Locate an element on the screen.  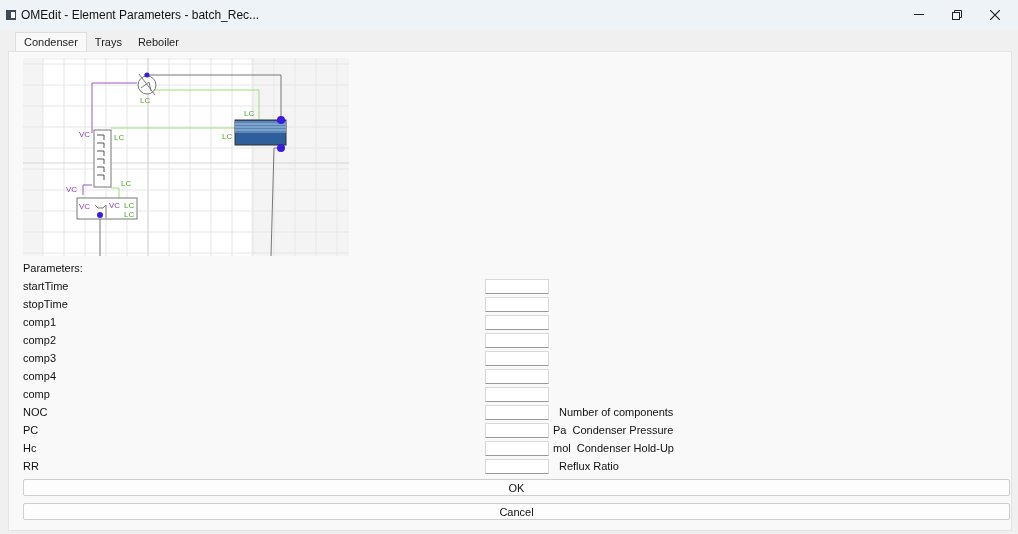
parameter-label: comp1 is located at coordinates (40, 322).